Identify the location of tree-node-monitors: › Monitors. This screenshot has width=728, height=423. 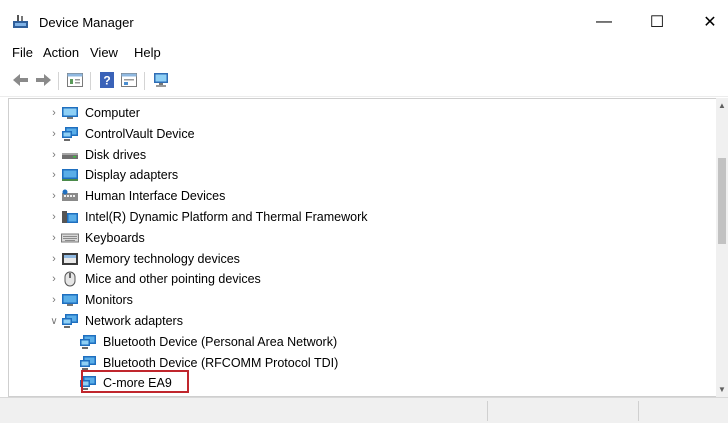
(90, 300).